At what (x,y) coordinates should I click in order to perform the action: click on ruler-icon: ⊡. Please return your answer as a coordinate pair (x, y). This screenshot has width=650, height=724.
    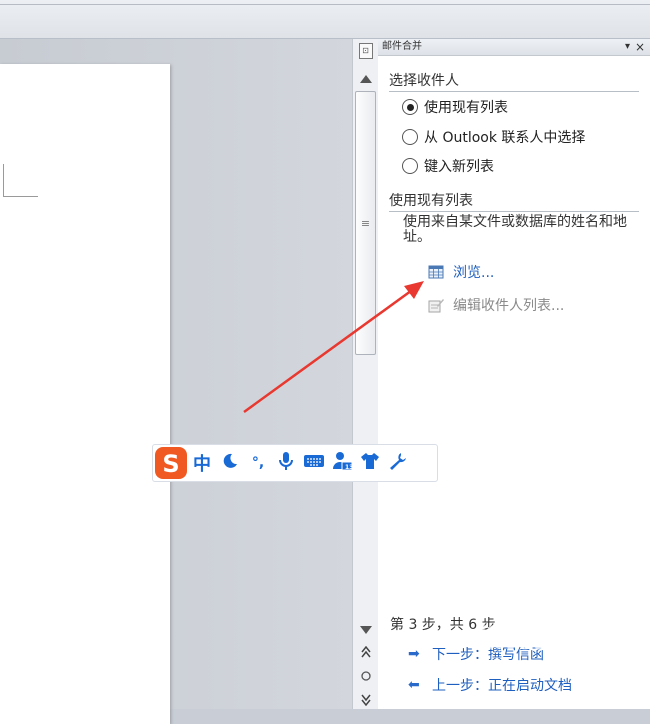
    Looking at the image, I should click on (365, 51).